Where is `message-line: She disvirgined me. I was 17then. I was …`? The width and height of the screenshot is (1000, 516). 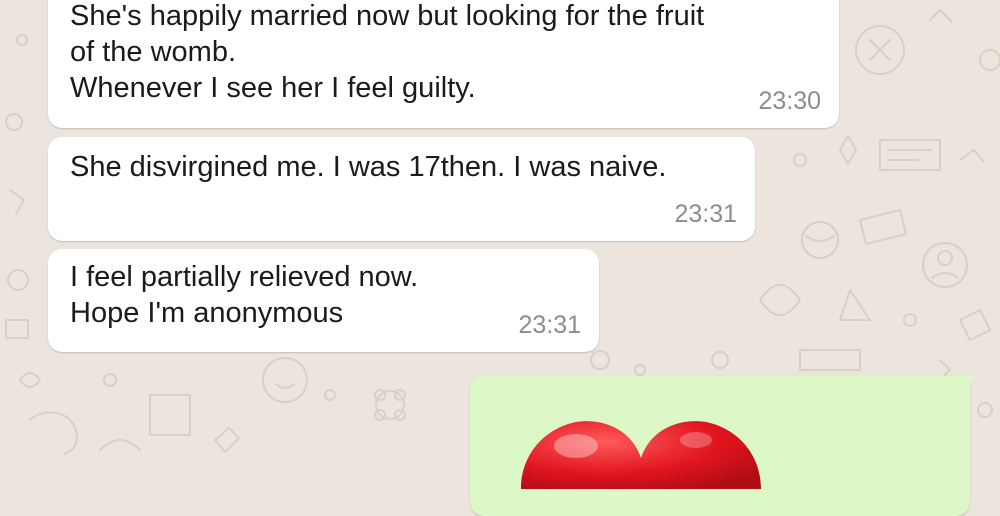
message-line: She disvirgined me. I was 17then. I was … is located at coordinates (368, 167).